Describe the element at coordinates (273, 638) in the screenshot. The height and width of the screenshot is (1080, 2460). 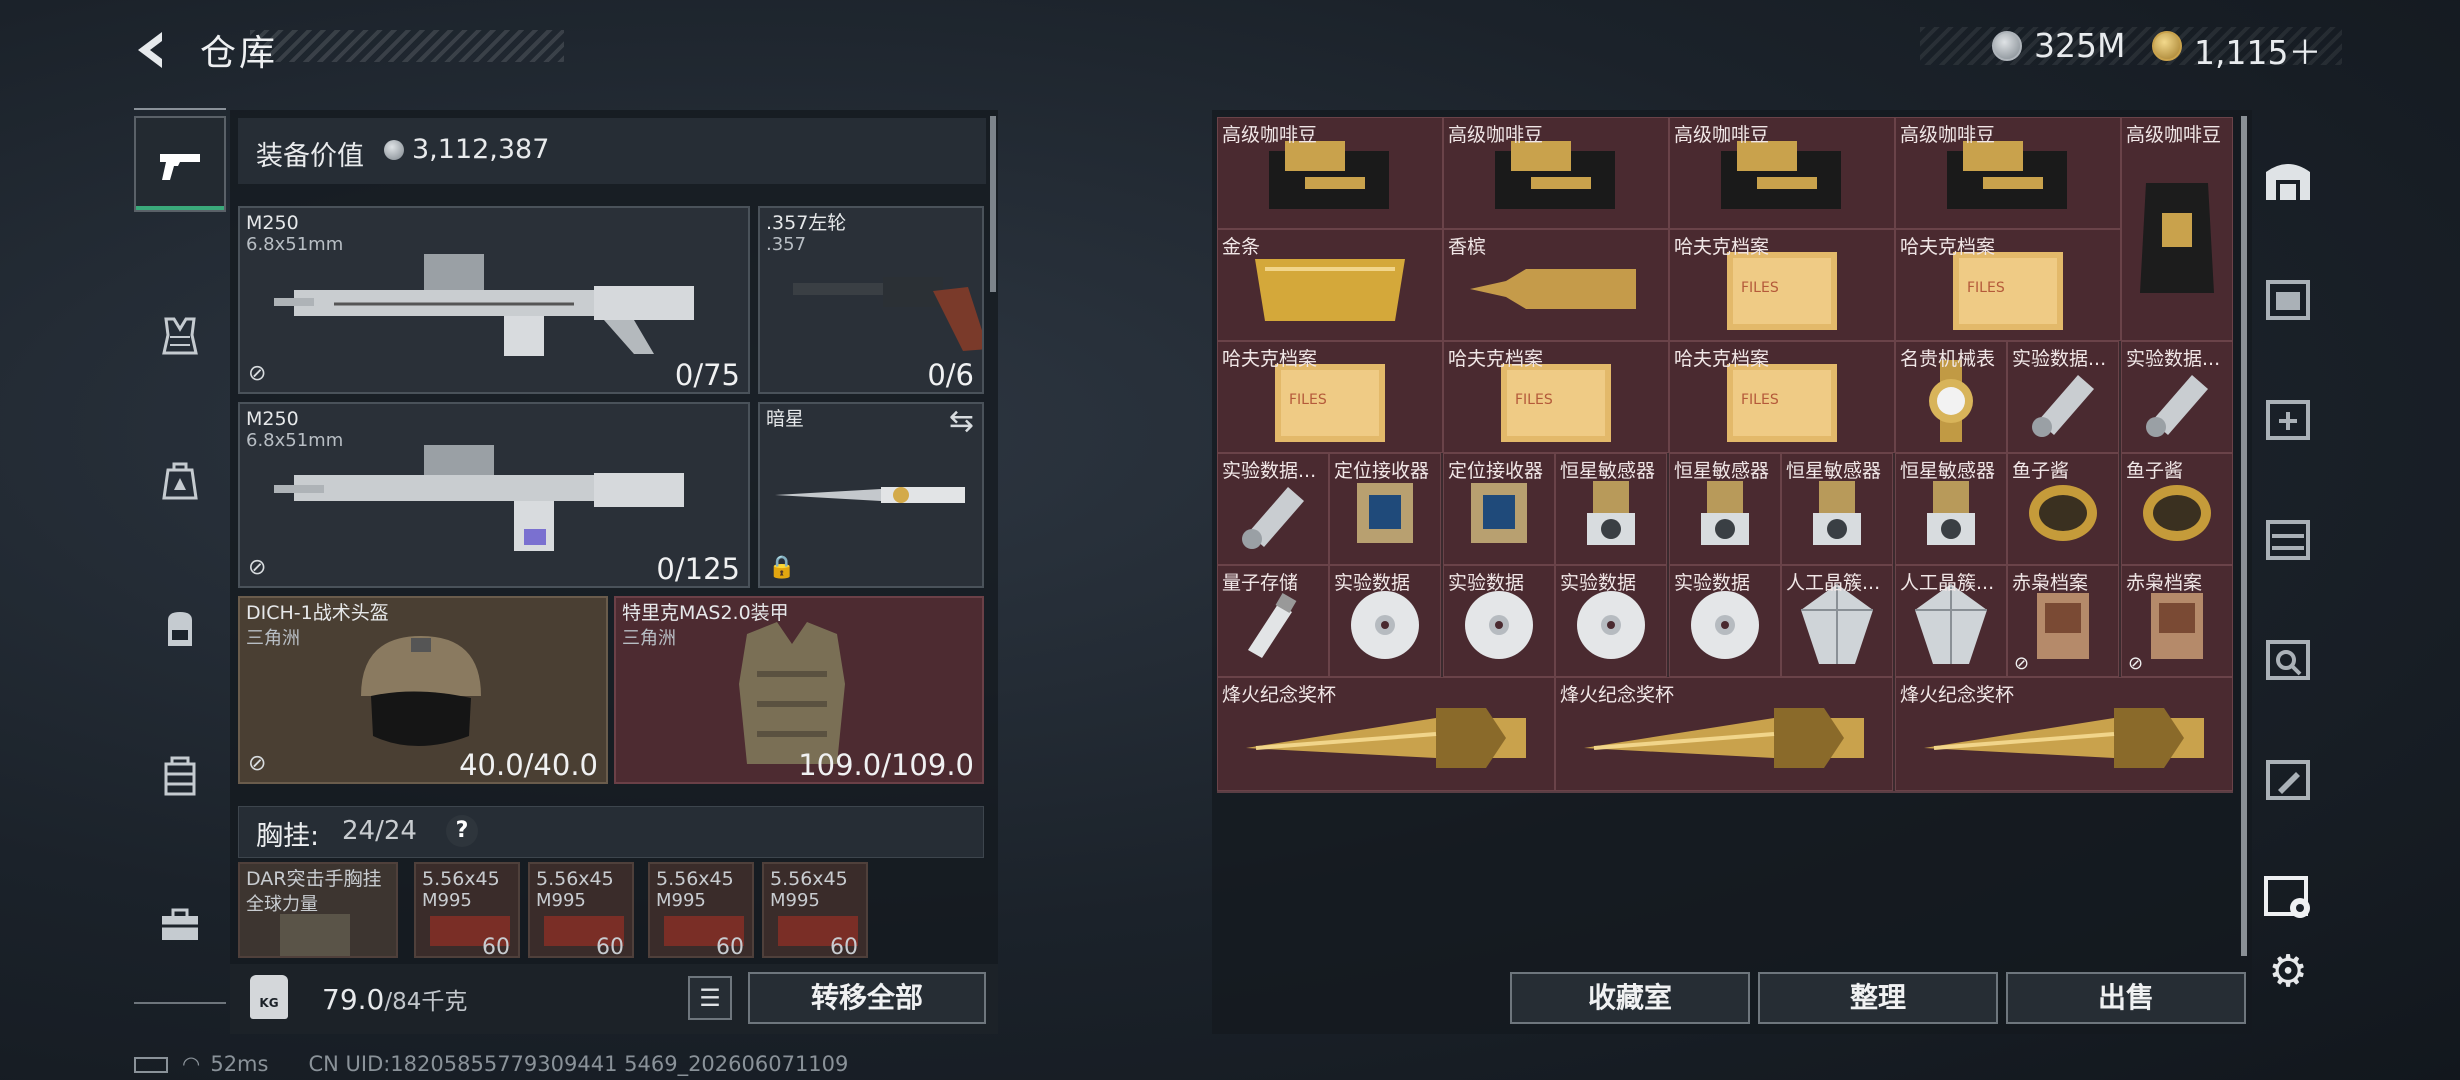
I see `helmet-maker: 三角洲` at that location.